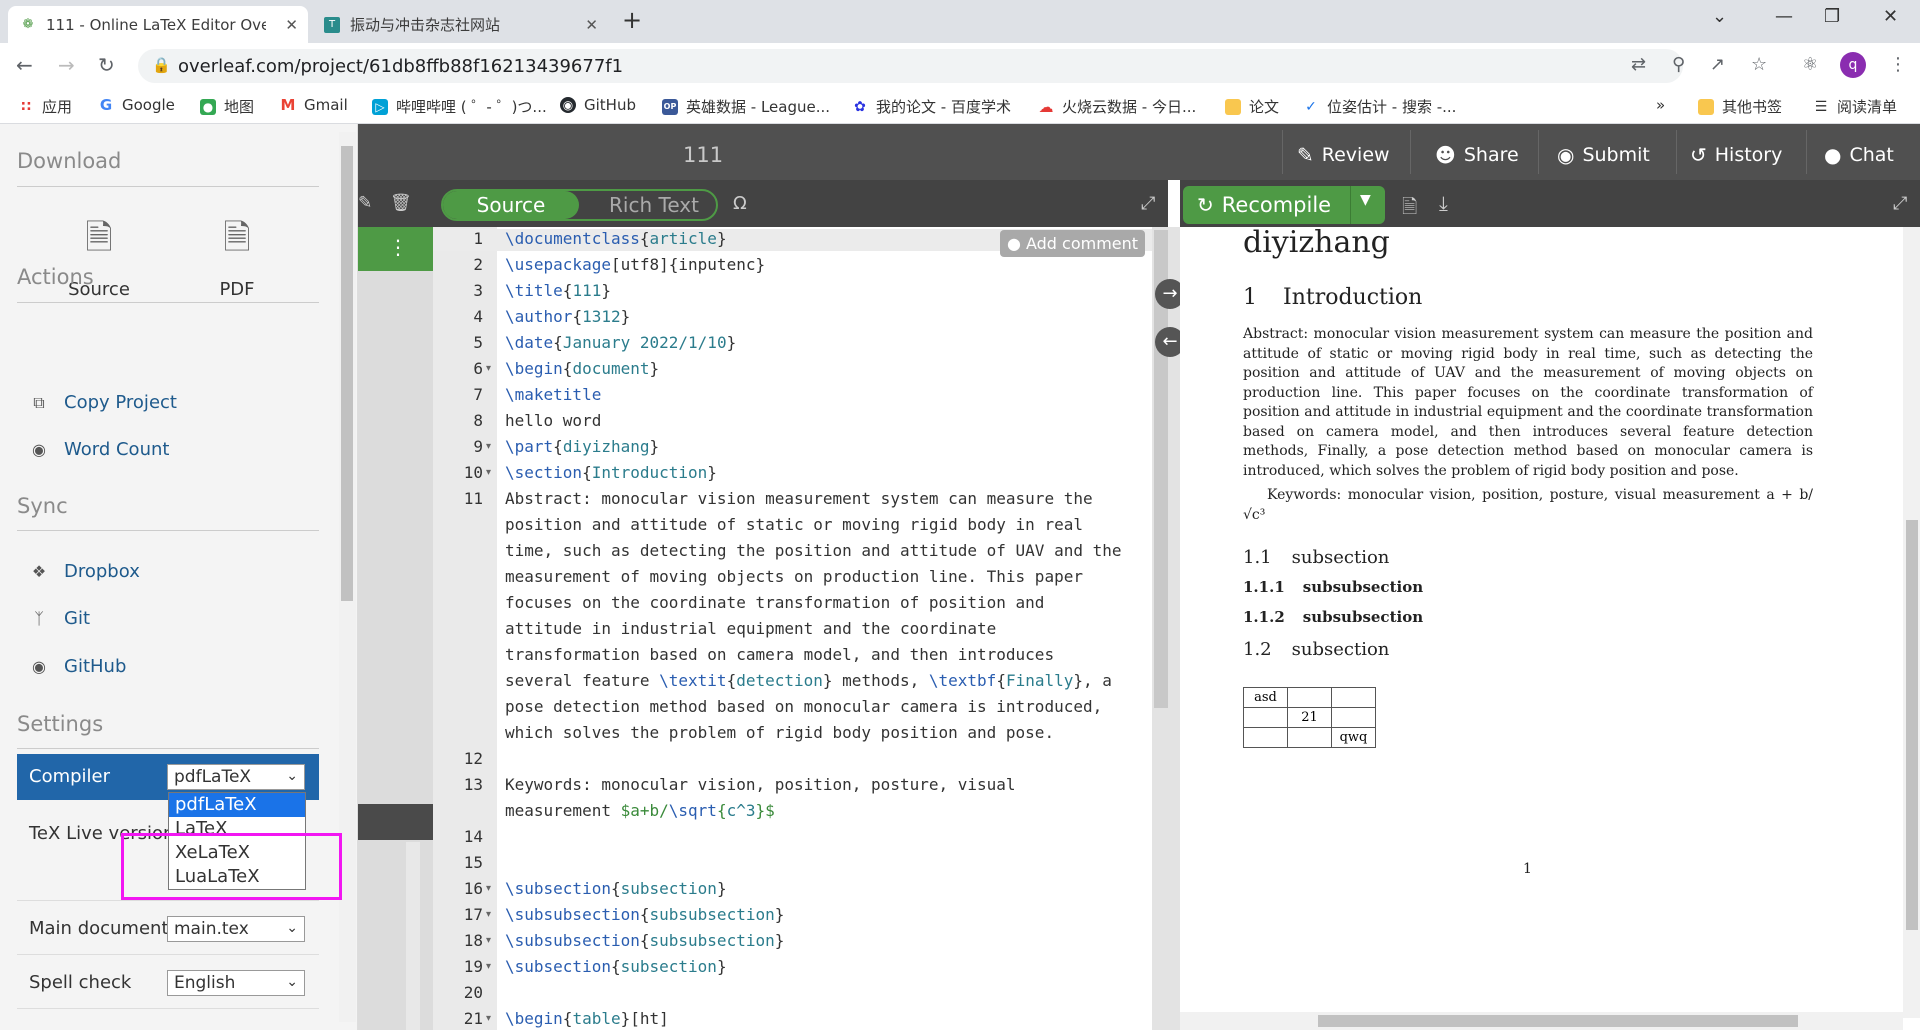 The height and width of the screenshot is (1030, 1920). I want to click on trash-icon: 🗑, so click(401, 203).